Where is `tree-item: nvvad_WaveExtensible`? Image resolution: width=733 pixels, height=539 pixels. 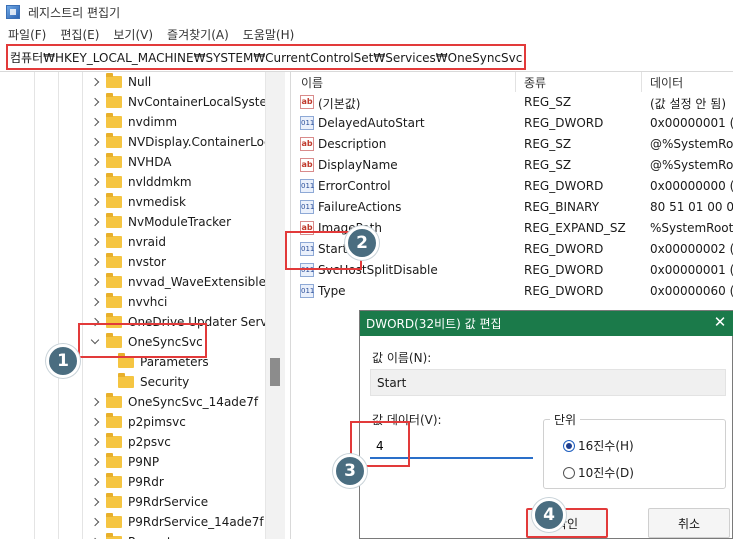 tree-item: nvvad_WaveExtensible is located at coordinates (178, 282).